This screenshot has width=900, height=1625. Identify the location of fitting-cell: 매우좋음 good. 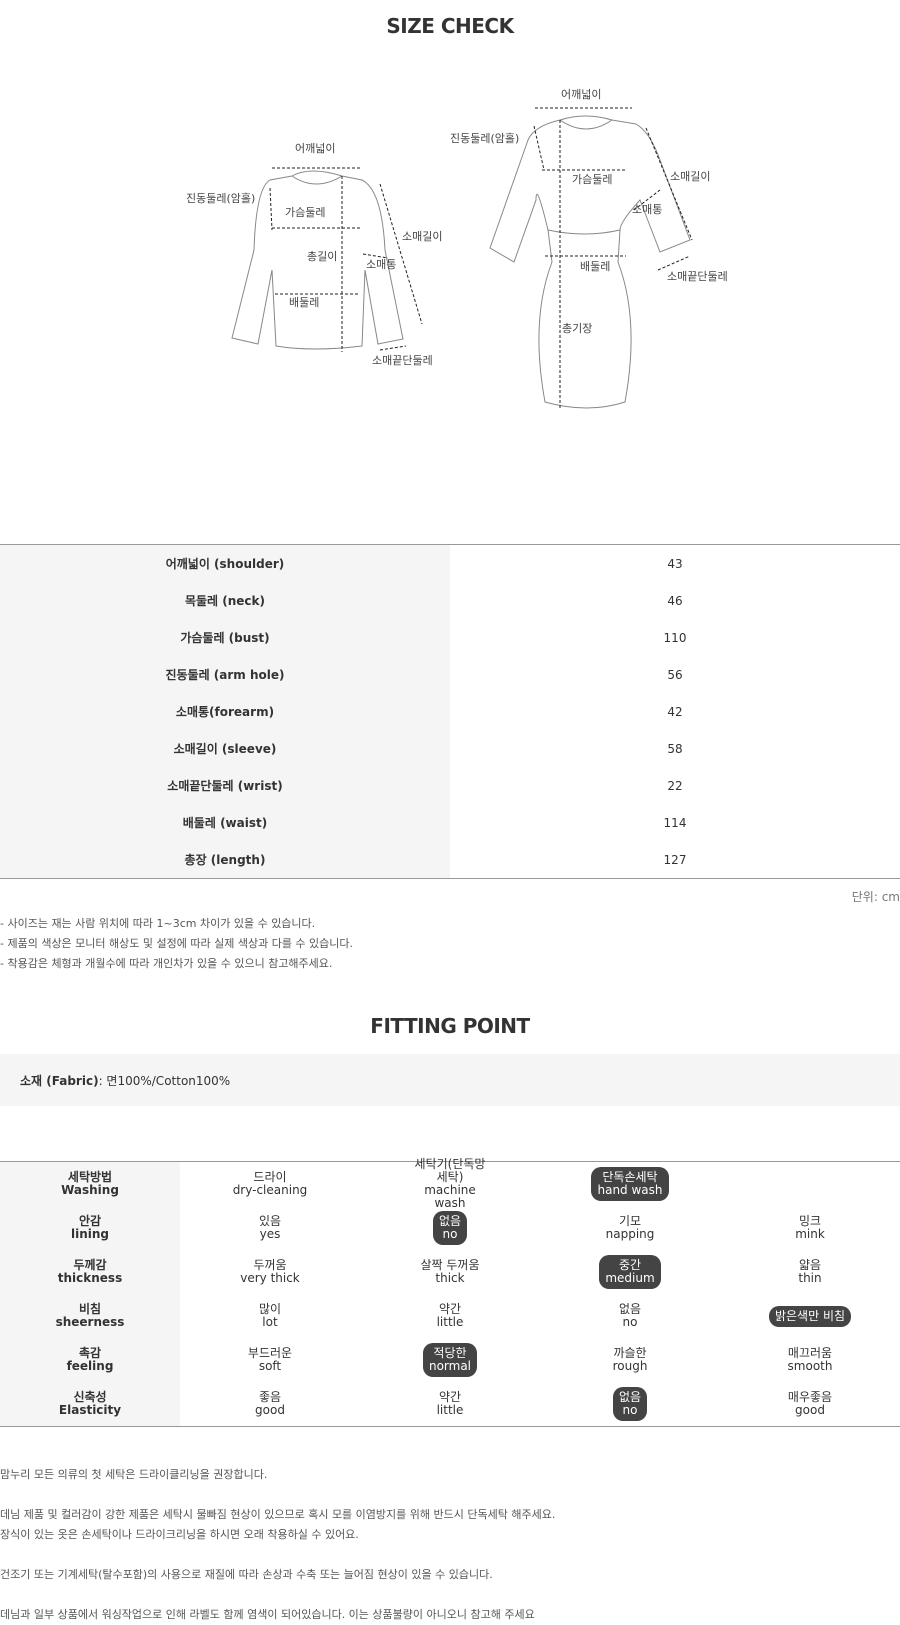
(810, 1404).